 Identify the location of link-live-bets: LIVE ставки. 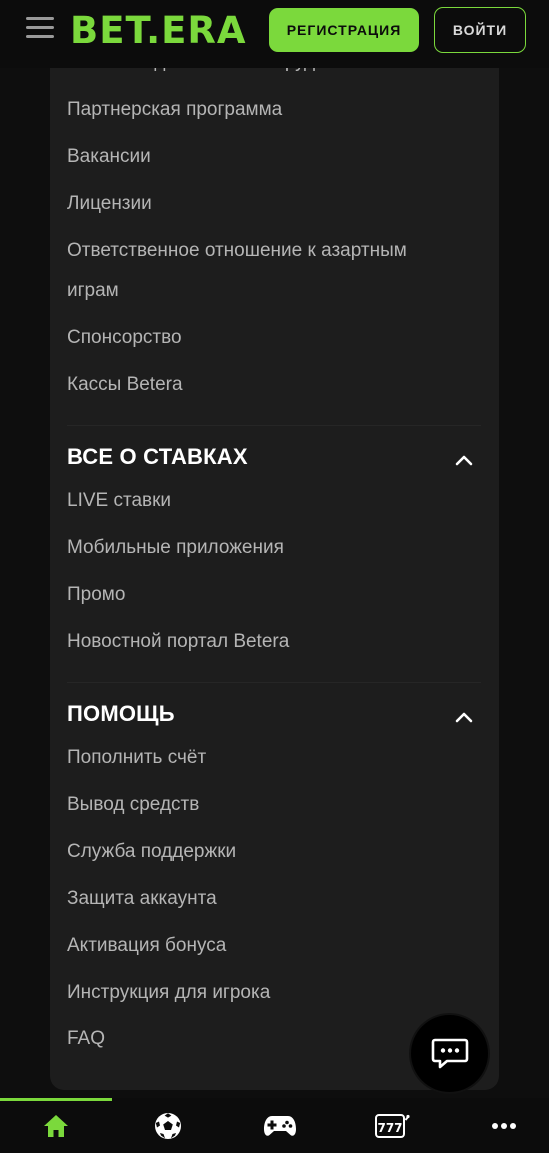
(119, 501).